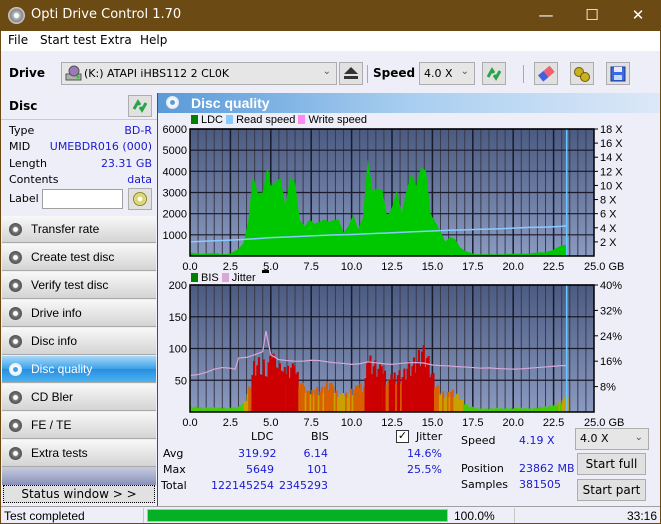 The width and height of the screenshot is (661, 524). What do you see at coordinates (82, 199) in the screenshot?
I see `disc-label-input` at bounding box center [82, 199].